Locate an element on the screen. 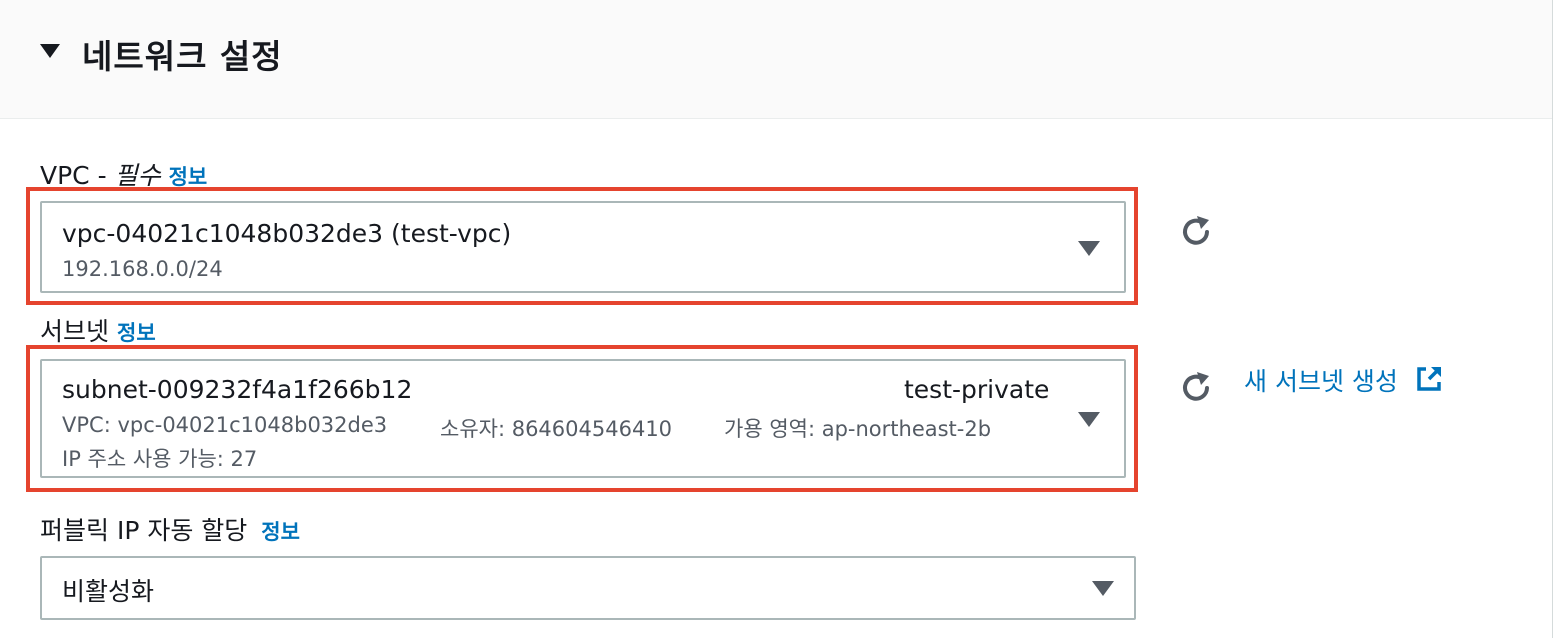 This screenshot has height=638, width=1560. vpc-selected-id: vpc-04021c1048b032de3 (test-vpc) is located at coordinates (287, 233).